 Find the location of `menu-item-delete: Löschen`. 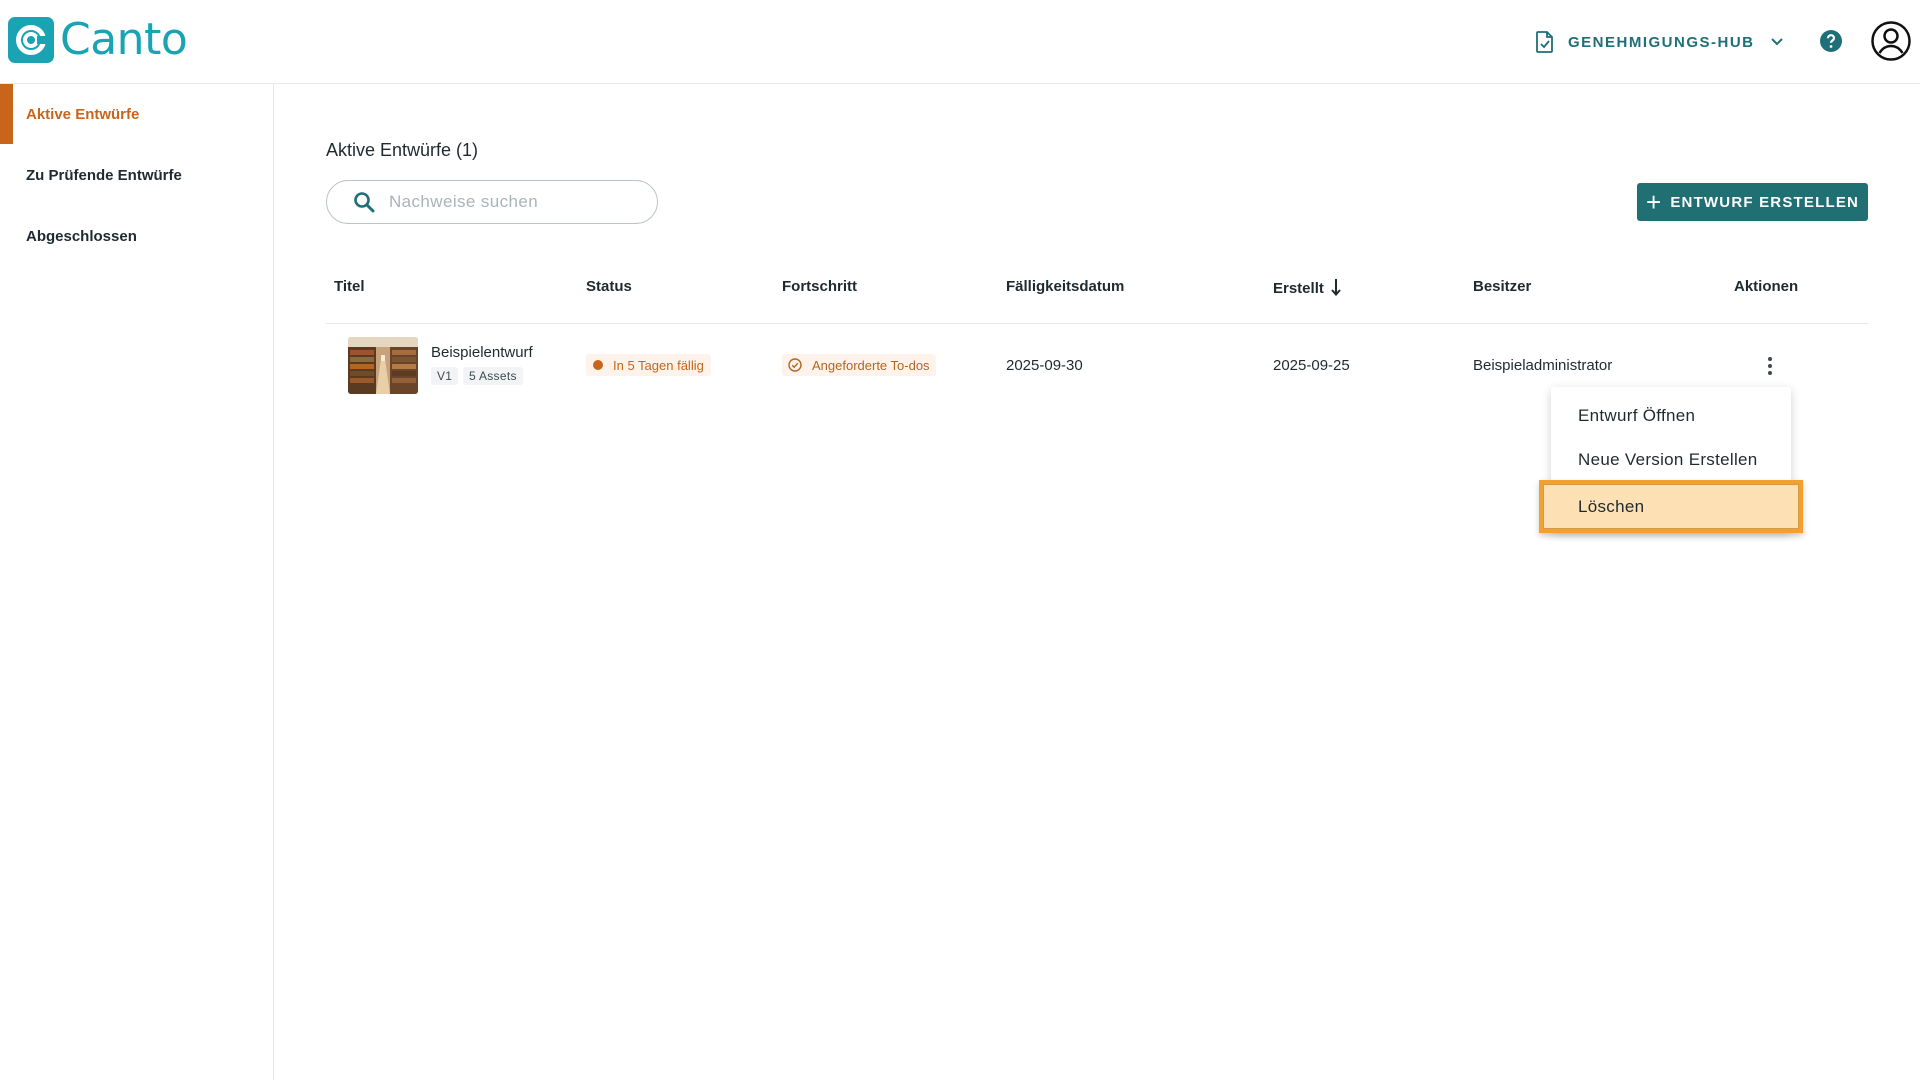

menu-item-delete: Löschen is located at coordinates (1671, 506).